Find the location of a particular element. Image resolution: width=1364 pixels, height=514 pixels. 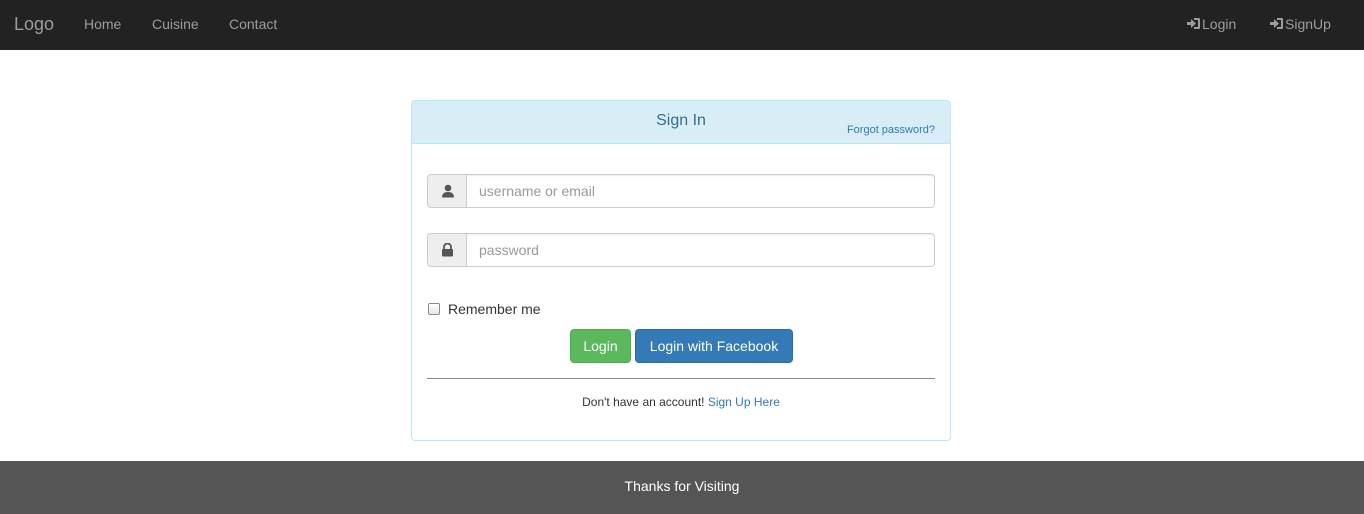

nav-login-link: Login is located at coordinates (1211, 25).